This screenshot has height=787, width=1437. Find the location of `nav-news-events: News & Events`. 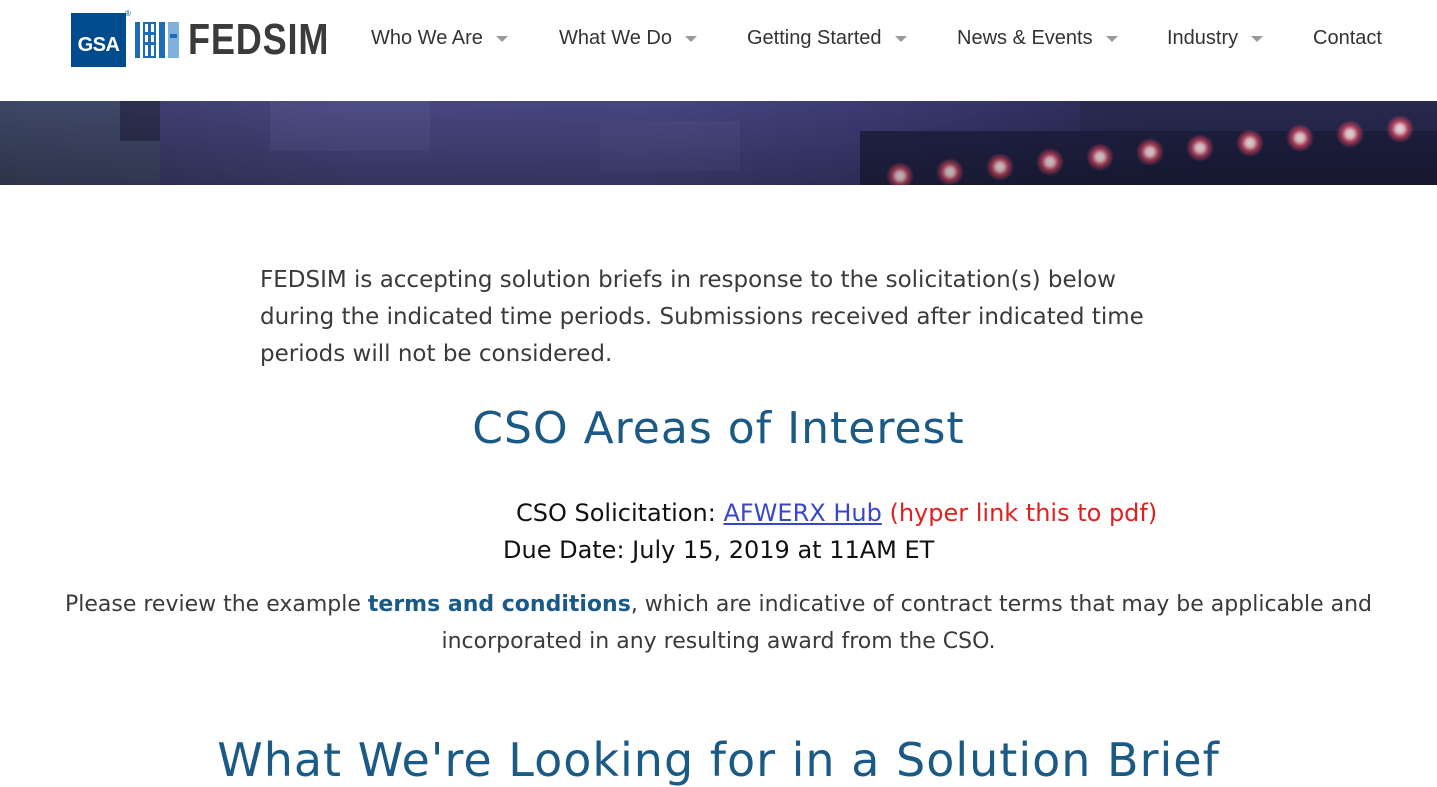

nav-news-events: News & Events is located at coordinates (1037, 38).